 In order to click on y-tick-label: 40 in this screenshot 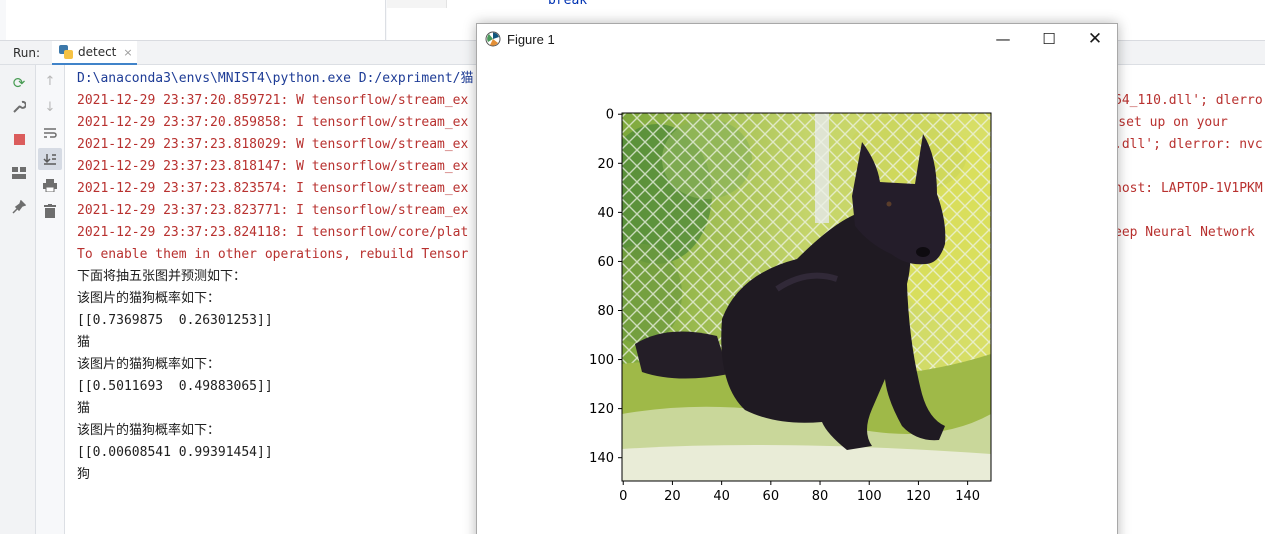, I will do `click(605, 213)`.